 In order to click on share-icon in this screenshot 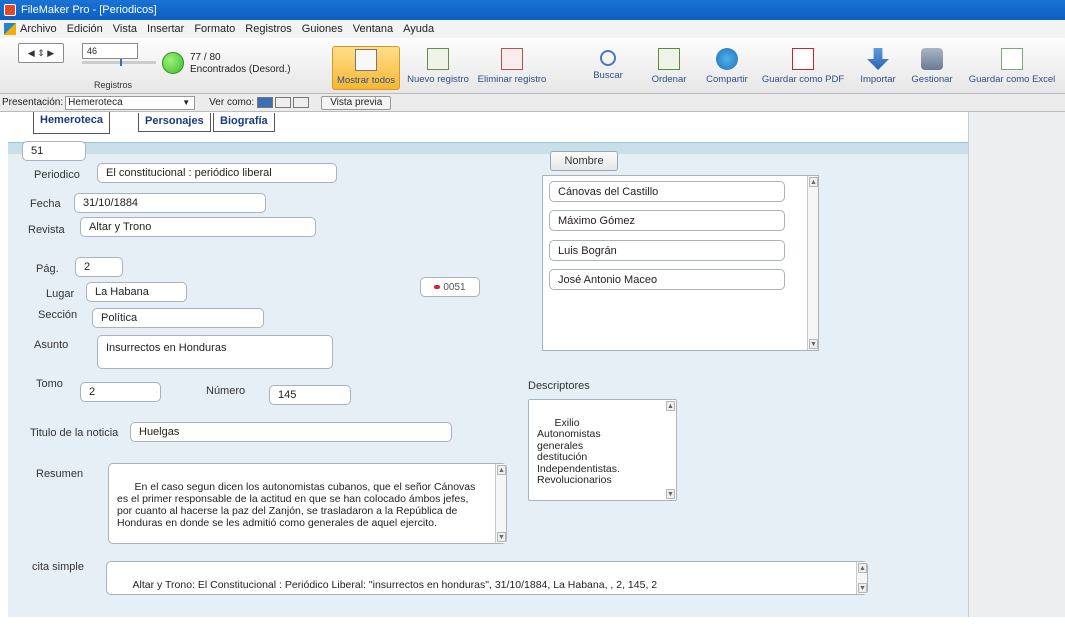, I will do `click(727, 59)`.